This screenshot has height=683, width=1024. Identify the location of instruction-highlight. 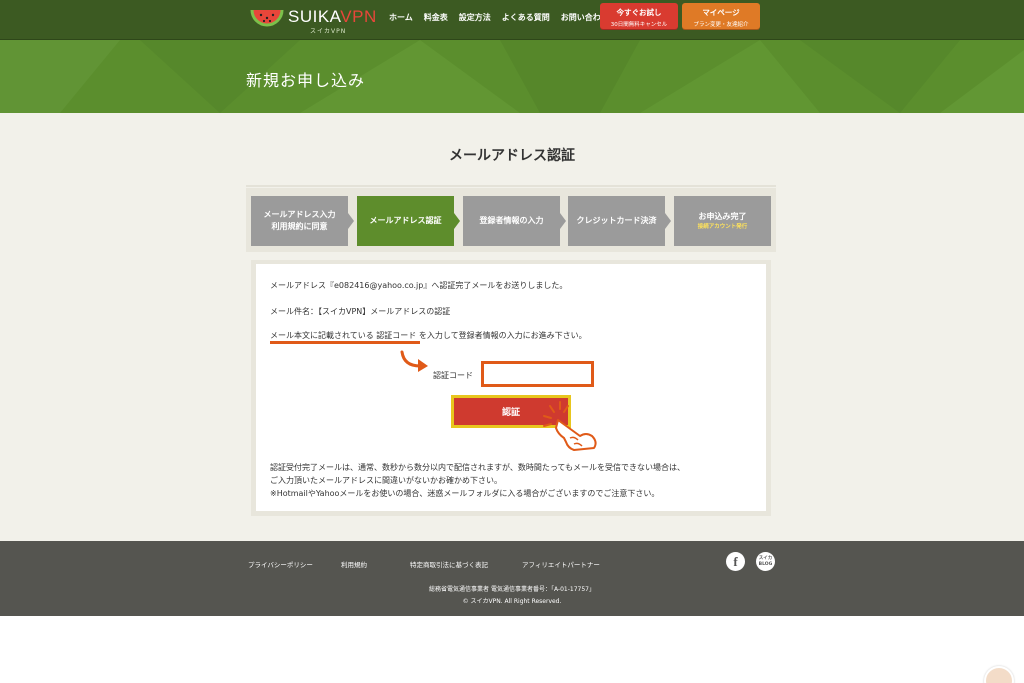
(345, 342).